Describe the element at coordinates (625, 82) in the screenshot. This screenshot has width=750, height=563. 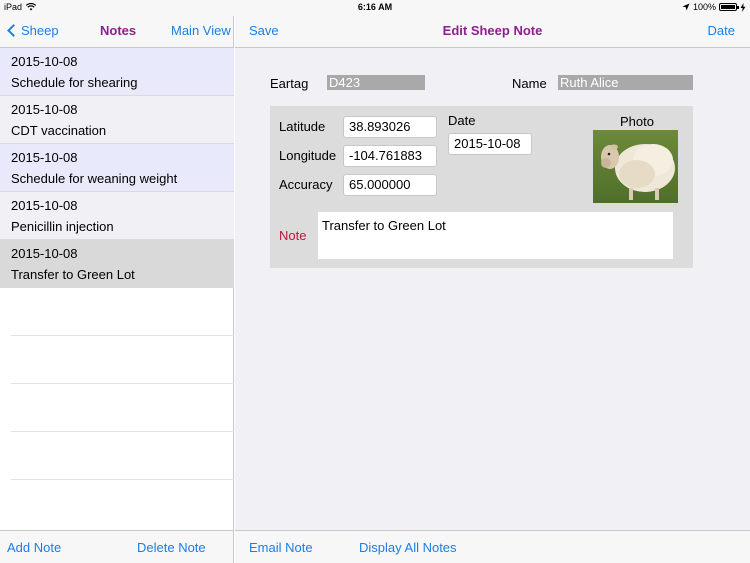
I see `name-field: Ruth Alice` at that location.